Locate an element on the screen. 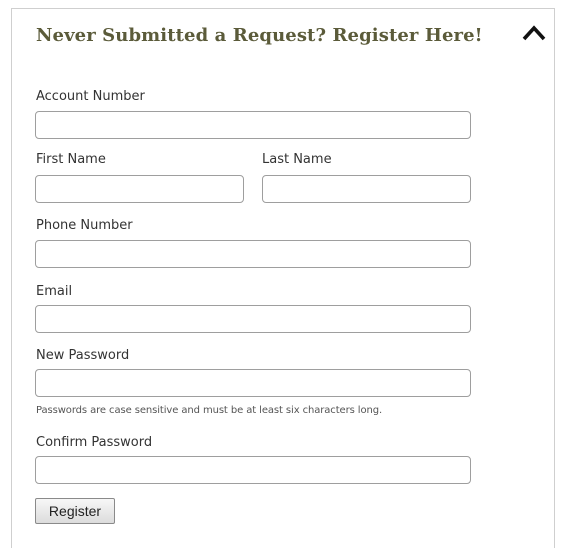 This screenshot has height=548, width=566. email-label: Email is located at coordinates (54, 291).